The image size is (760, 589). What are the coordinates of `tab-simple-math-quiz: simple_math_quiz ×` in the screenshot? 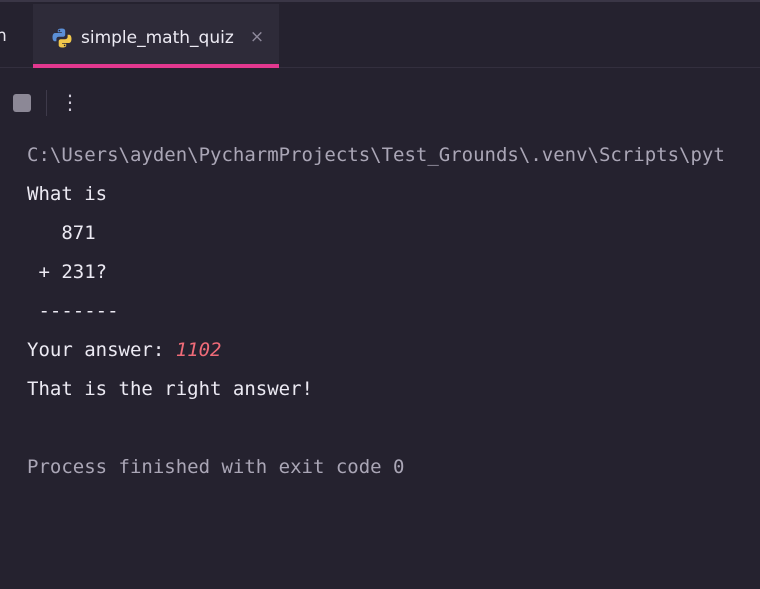 It's located at (156, 36).